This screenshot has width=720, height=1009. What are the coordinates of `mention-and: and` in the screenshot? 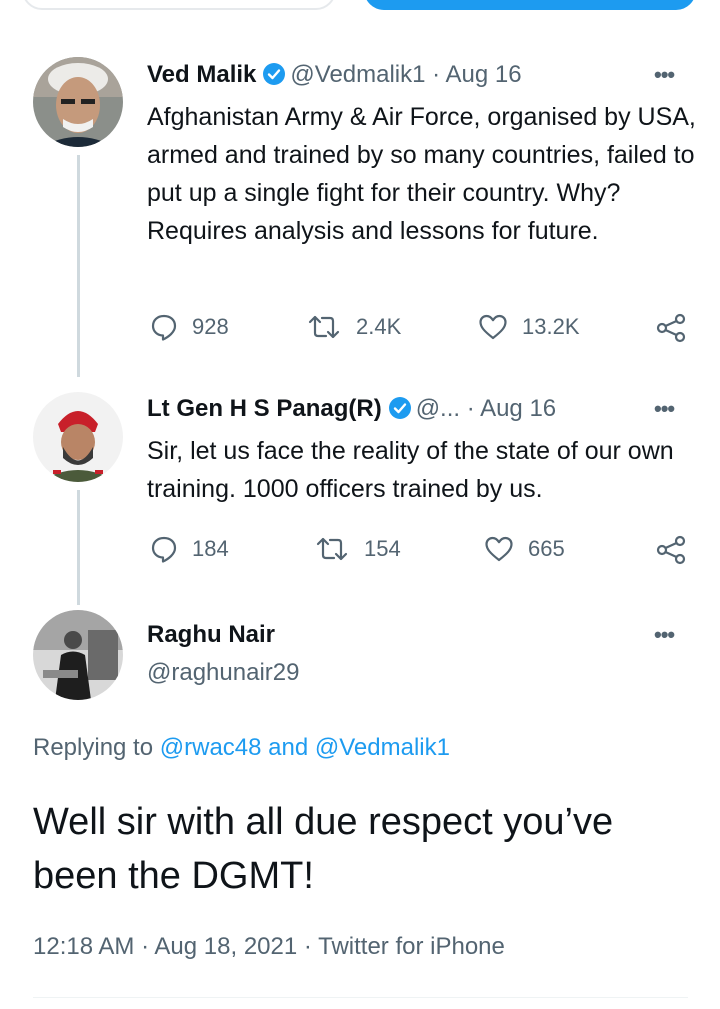 It's located at (288, 747).